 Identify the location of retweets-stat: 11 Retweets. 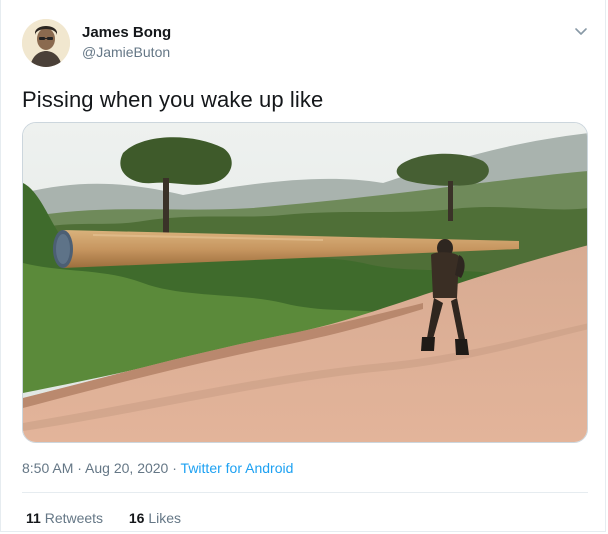
(64, 518).